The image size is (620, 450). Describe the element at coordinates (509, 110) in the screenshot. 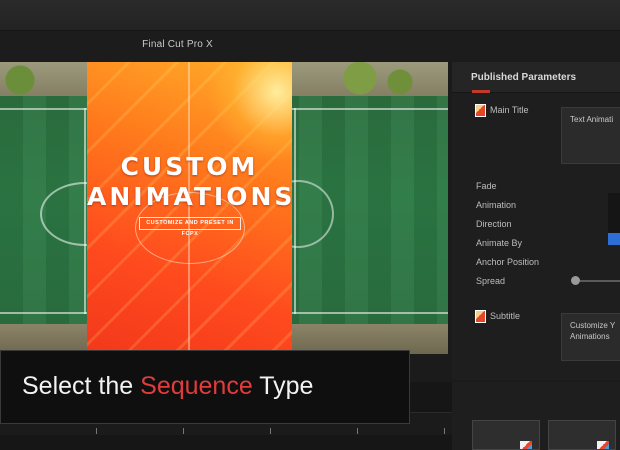

I see `main-title-label: Main Title` at that location.